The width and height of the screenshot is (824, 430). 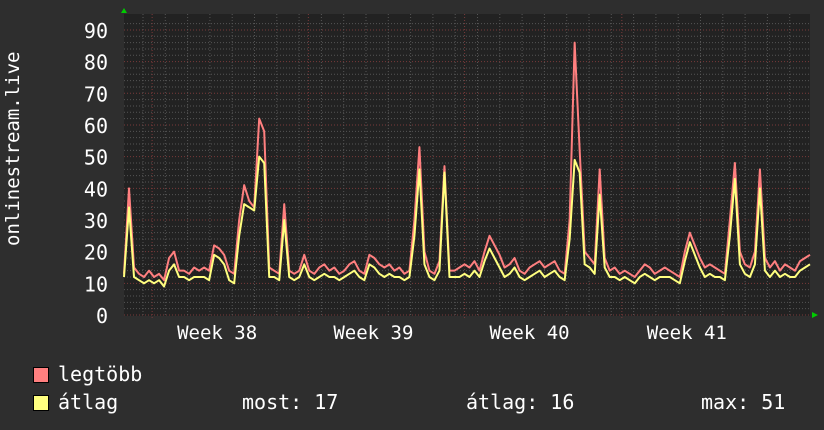 What do you see at coordinates (96, 31) in the screenshot?
I see `y-tick-label: 90` at bounding box center [96, 31].